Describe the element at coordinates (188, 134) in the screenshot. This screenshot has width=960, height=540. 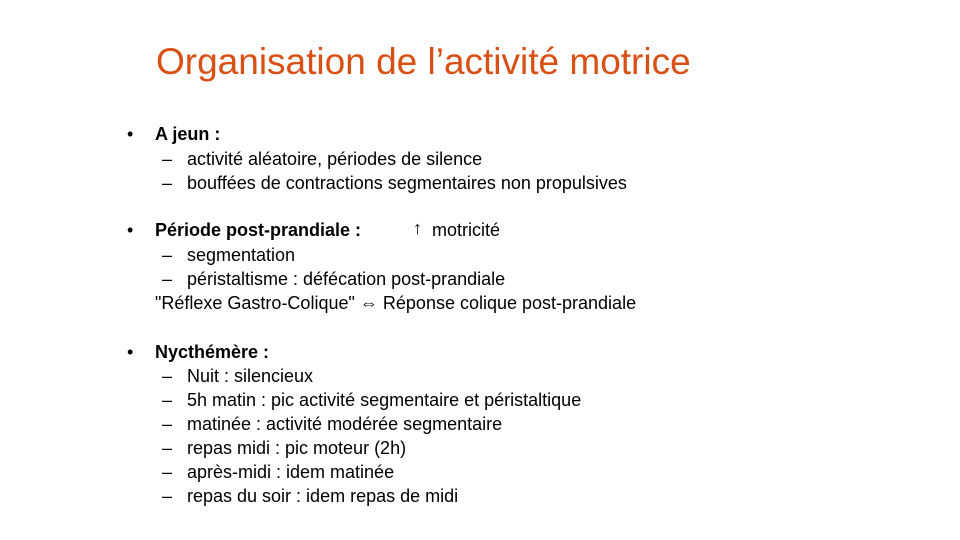
I see `section-heading-a-jeun: A jeun :` at that location.